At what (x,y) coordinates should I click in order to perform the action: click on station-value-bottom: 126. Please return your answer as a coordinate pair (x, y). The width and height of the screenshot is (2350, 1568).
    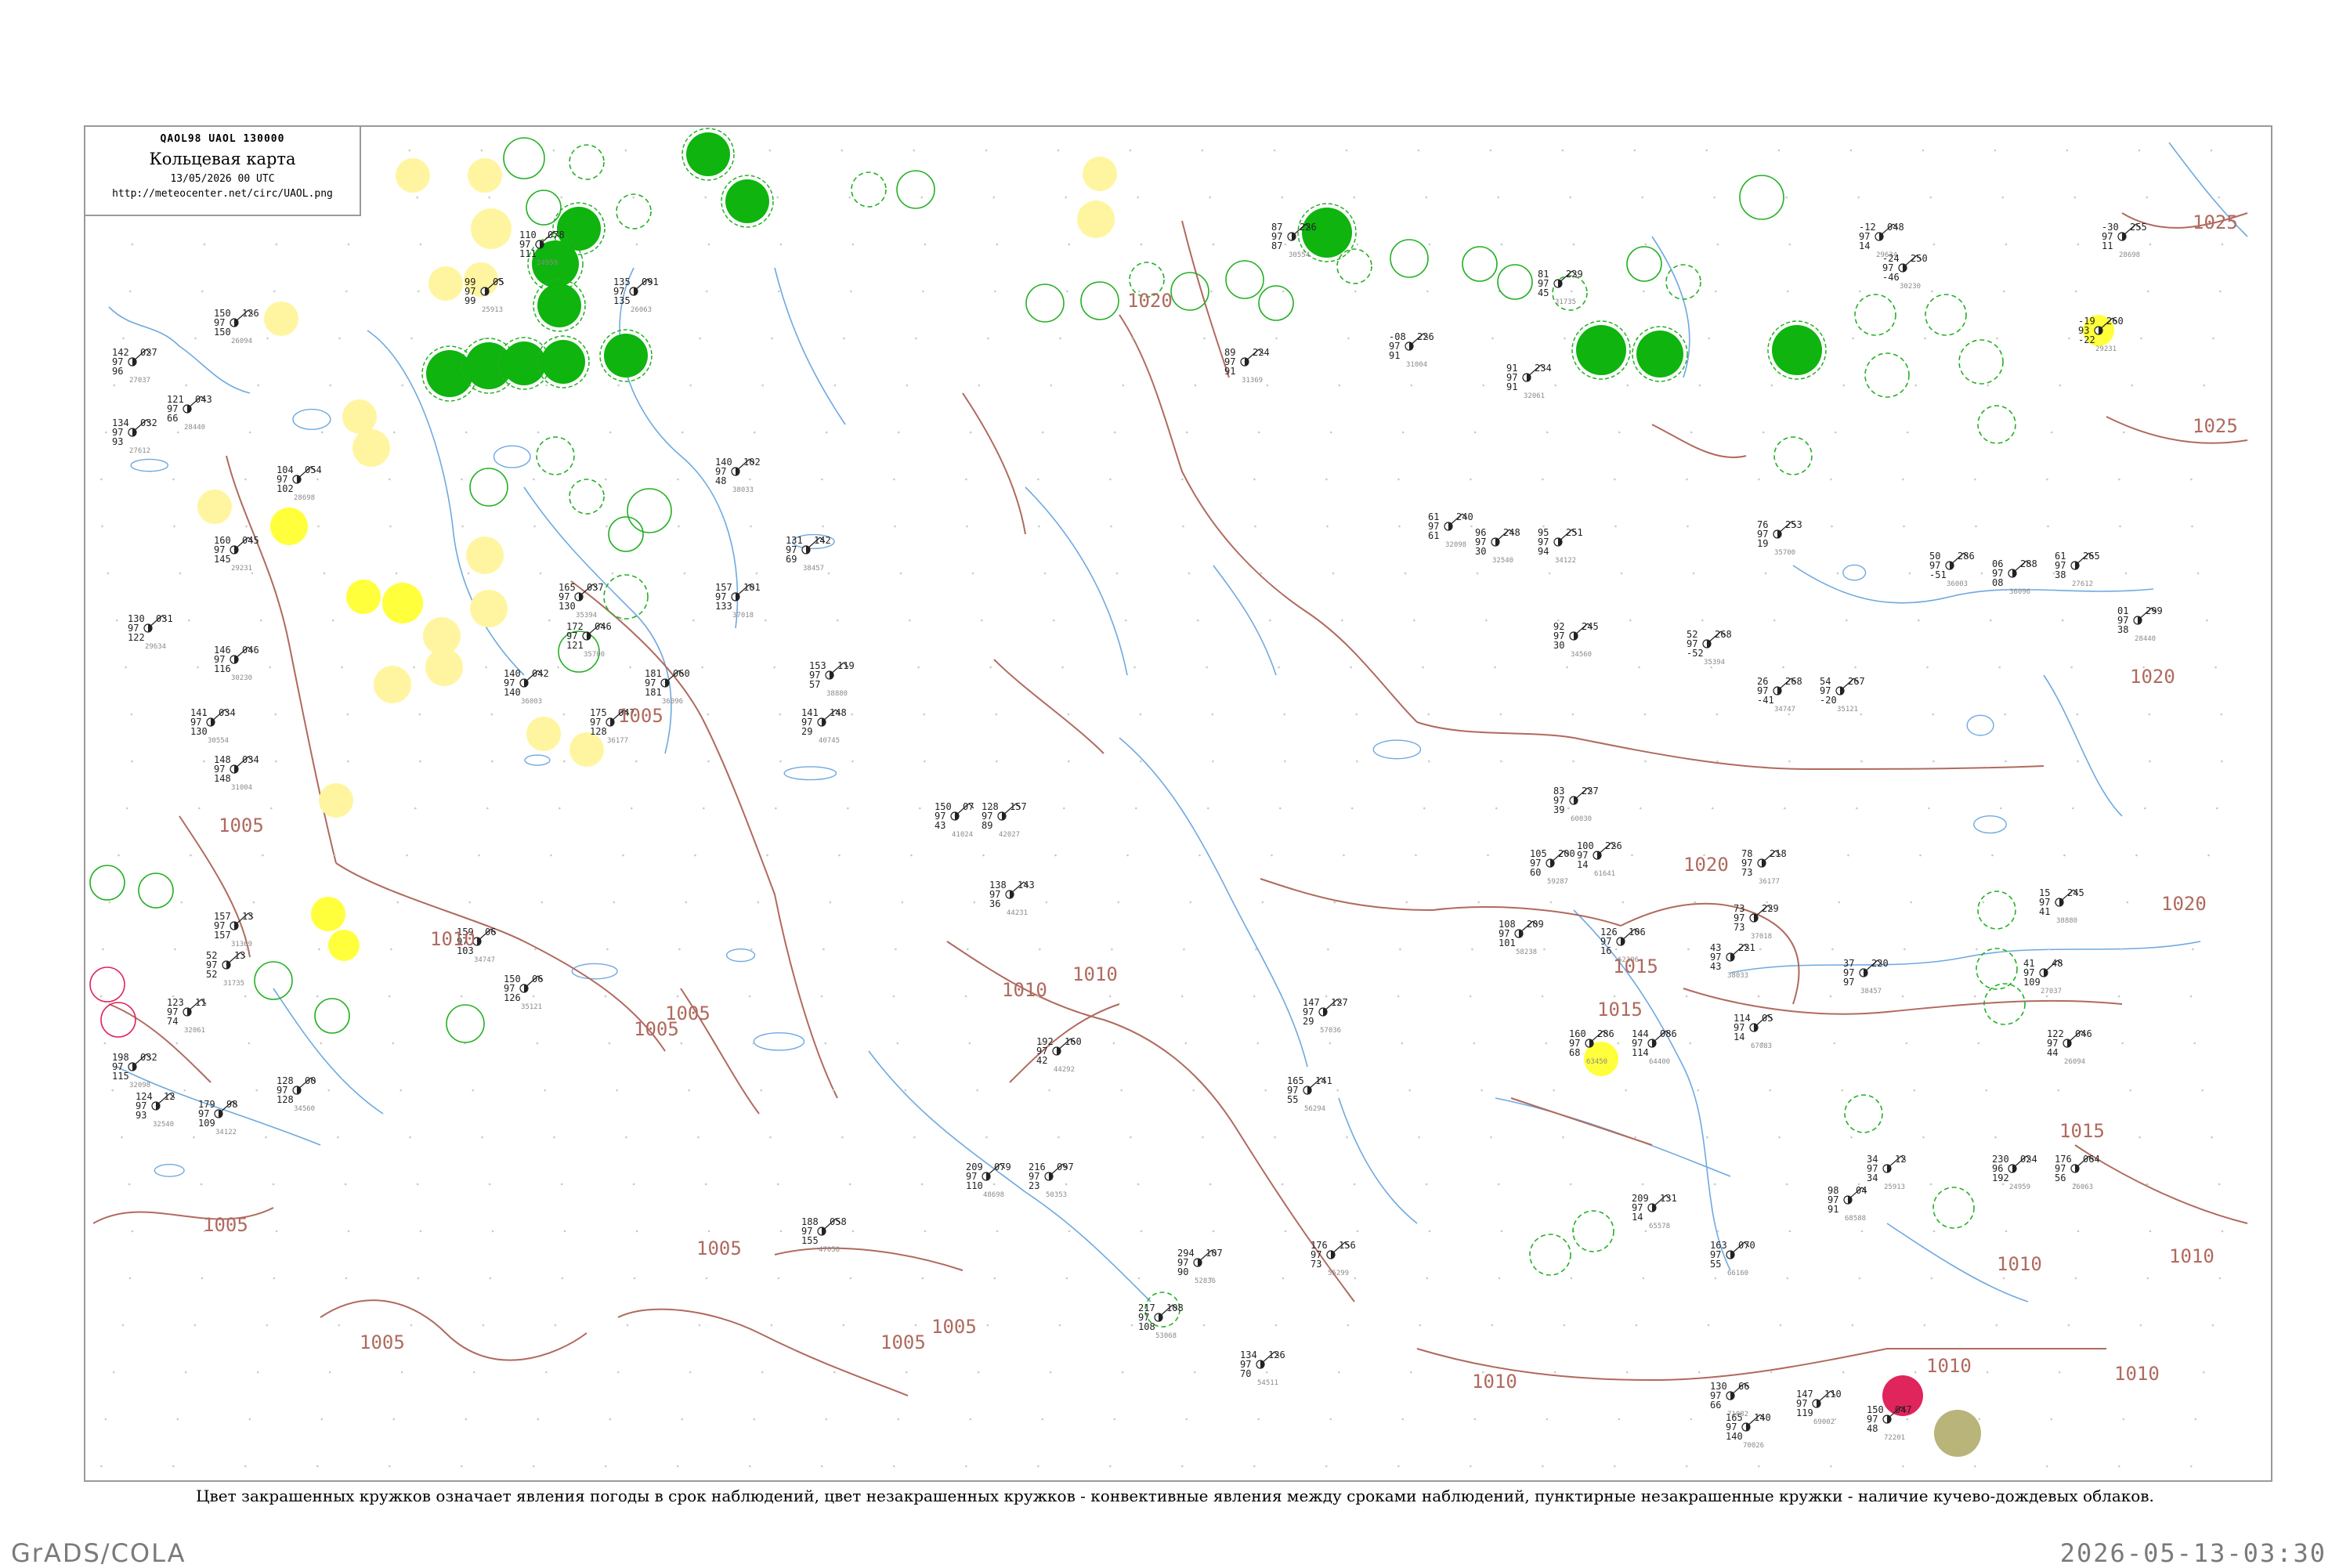
    Looking at the image, I should click on (512, 997).